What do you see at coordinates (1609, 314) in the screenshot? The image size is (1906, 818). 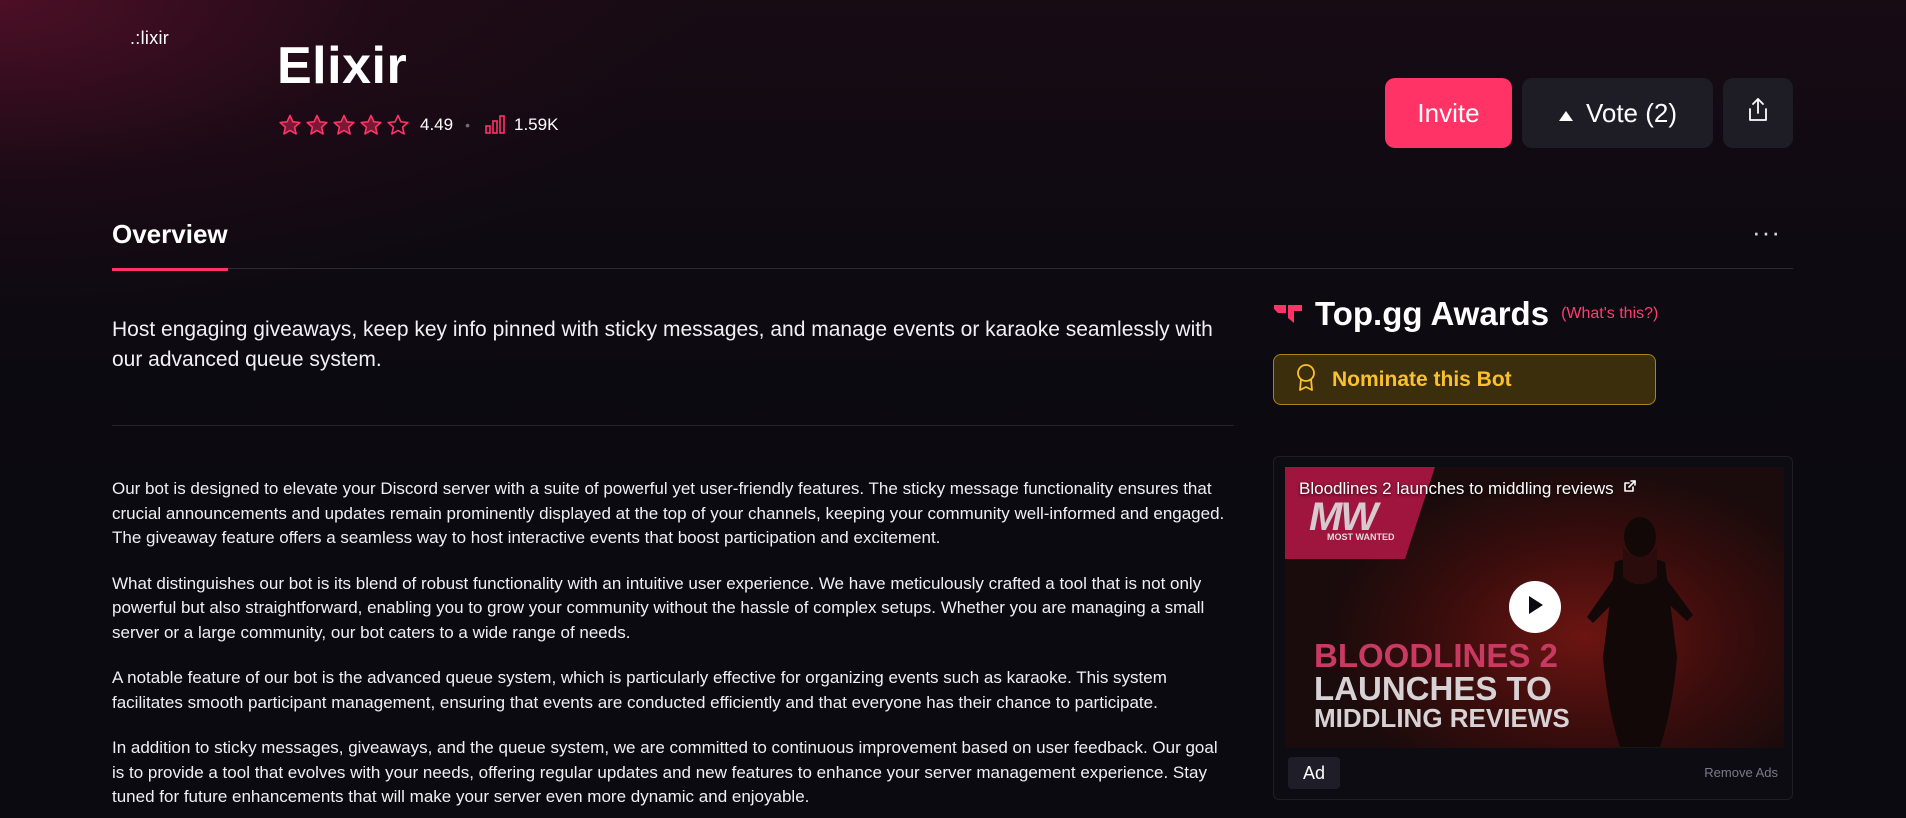 I see `awards-help-link: (What's this?)` at bounding box center [1609, 314].